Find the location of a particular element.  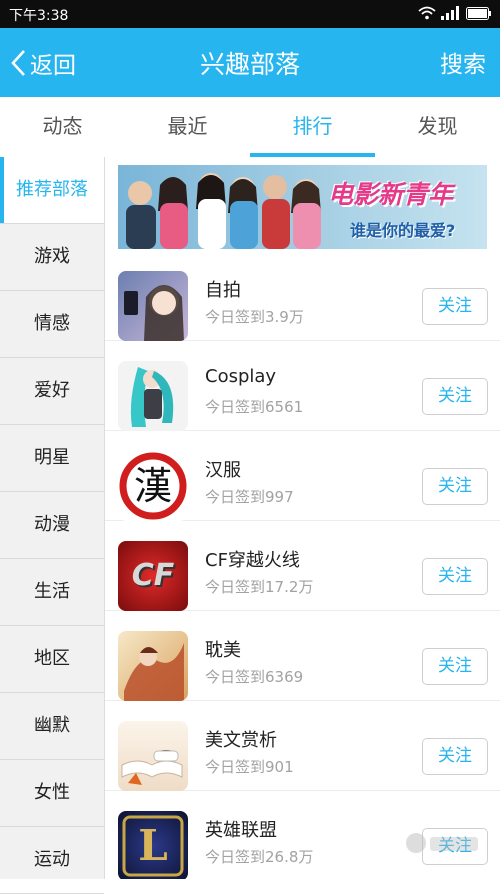

tab-dynamics: 动态 is located at coordinates (62, 127).